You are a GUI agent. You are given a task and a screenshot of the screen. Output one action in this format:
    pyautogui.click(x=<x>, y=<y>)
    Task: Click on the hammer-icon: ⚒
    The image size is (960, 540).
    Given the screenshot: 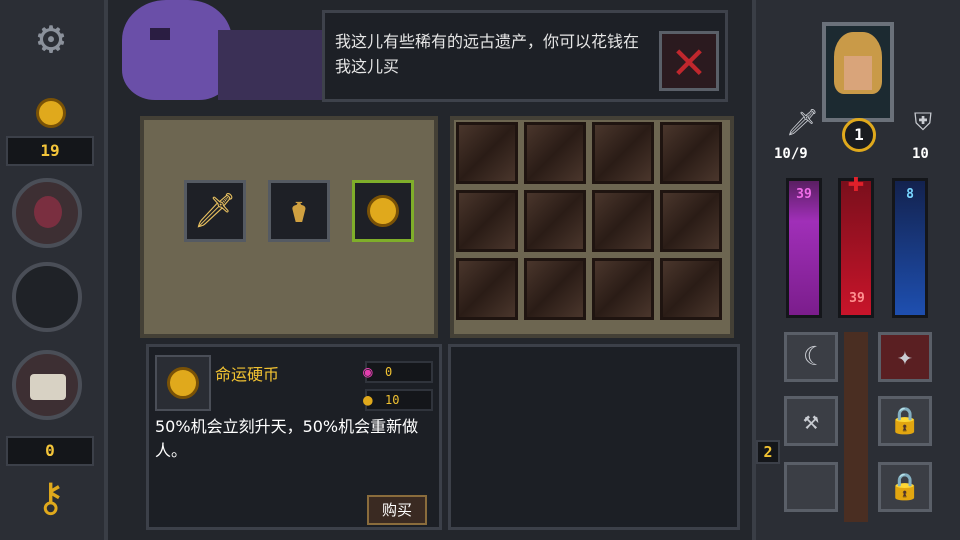 What is the action you would take?
    pyautogui.click(x=811, y=421)
    